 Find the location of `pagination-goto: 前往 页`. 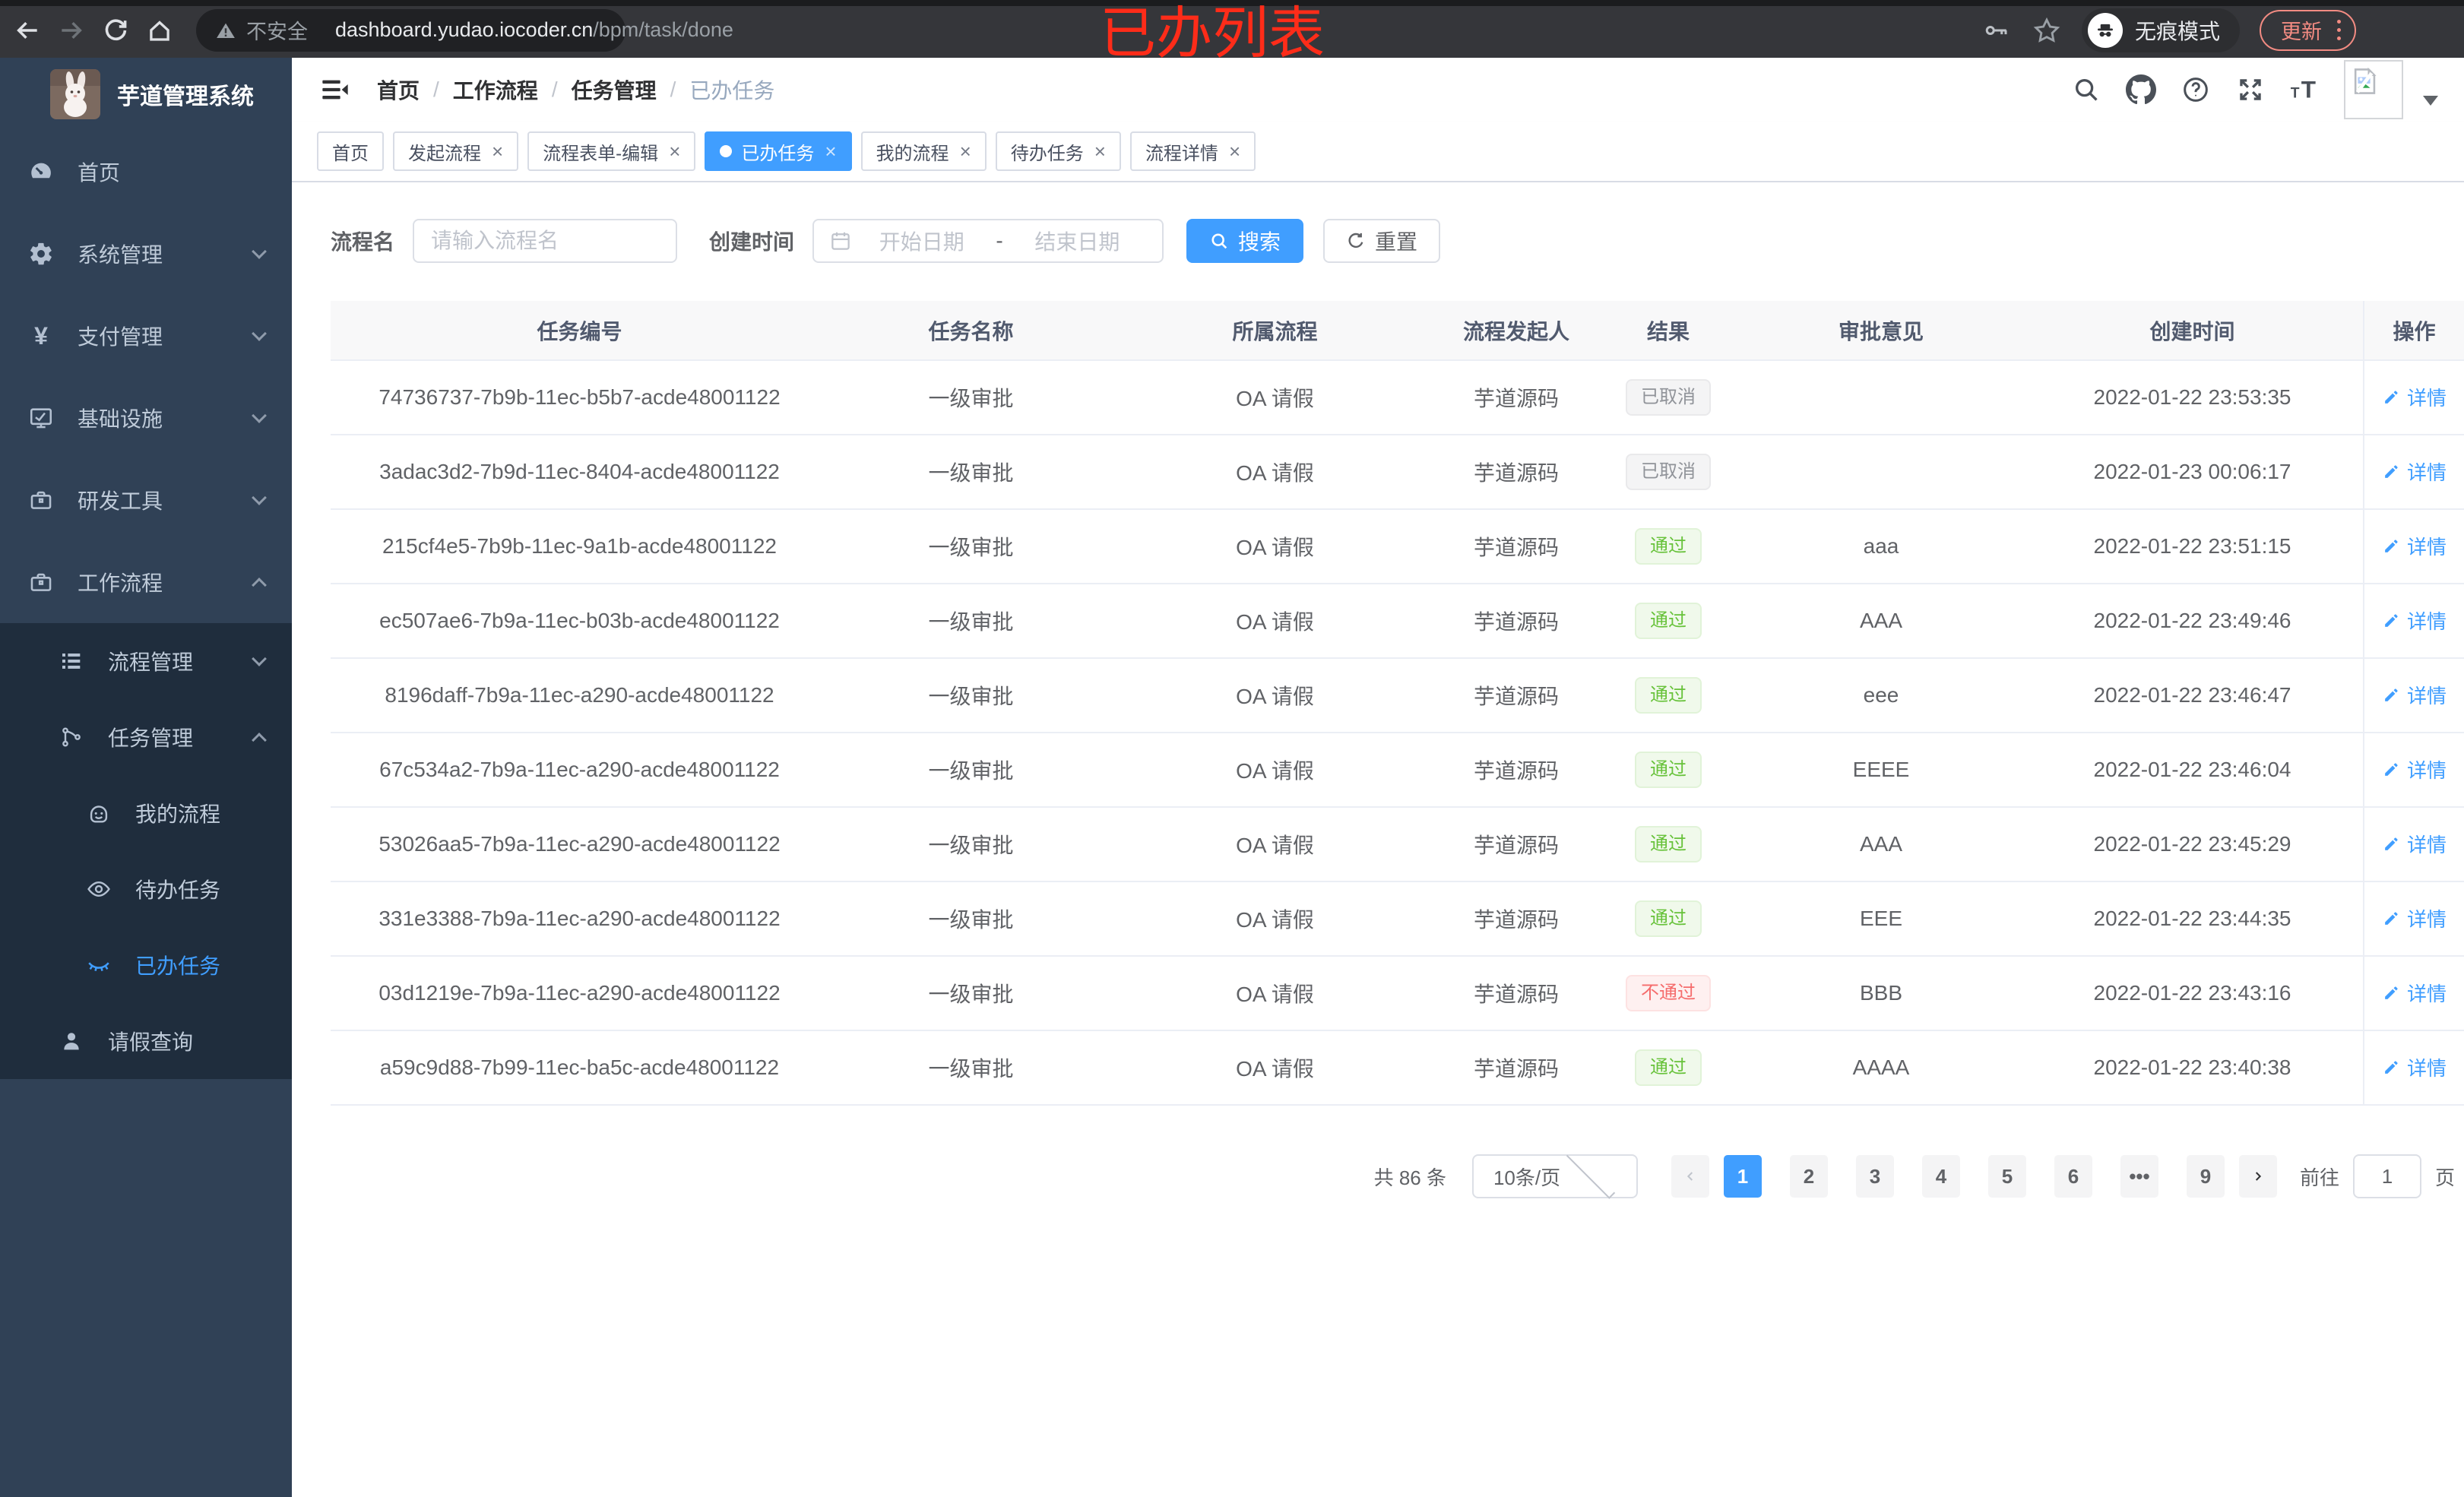

pagination-goto: 前往 页 is located at coordinates (2377, 1176).